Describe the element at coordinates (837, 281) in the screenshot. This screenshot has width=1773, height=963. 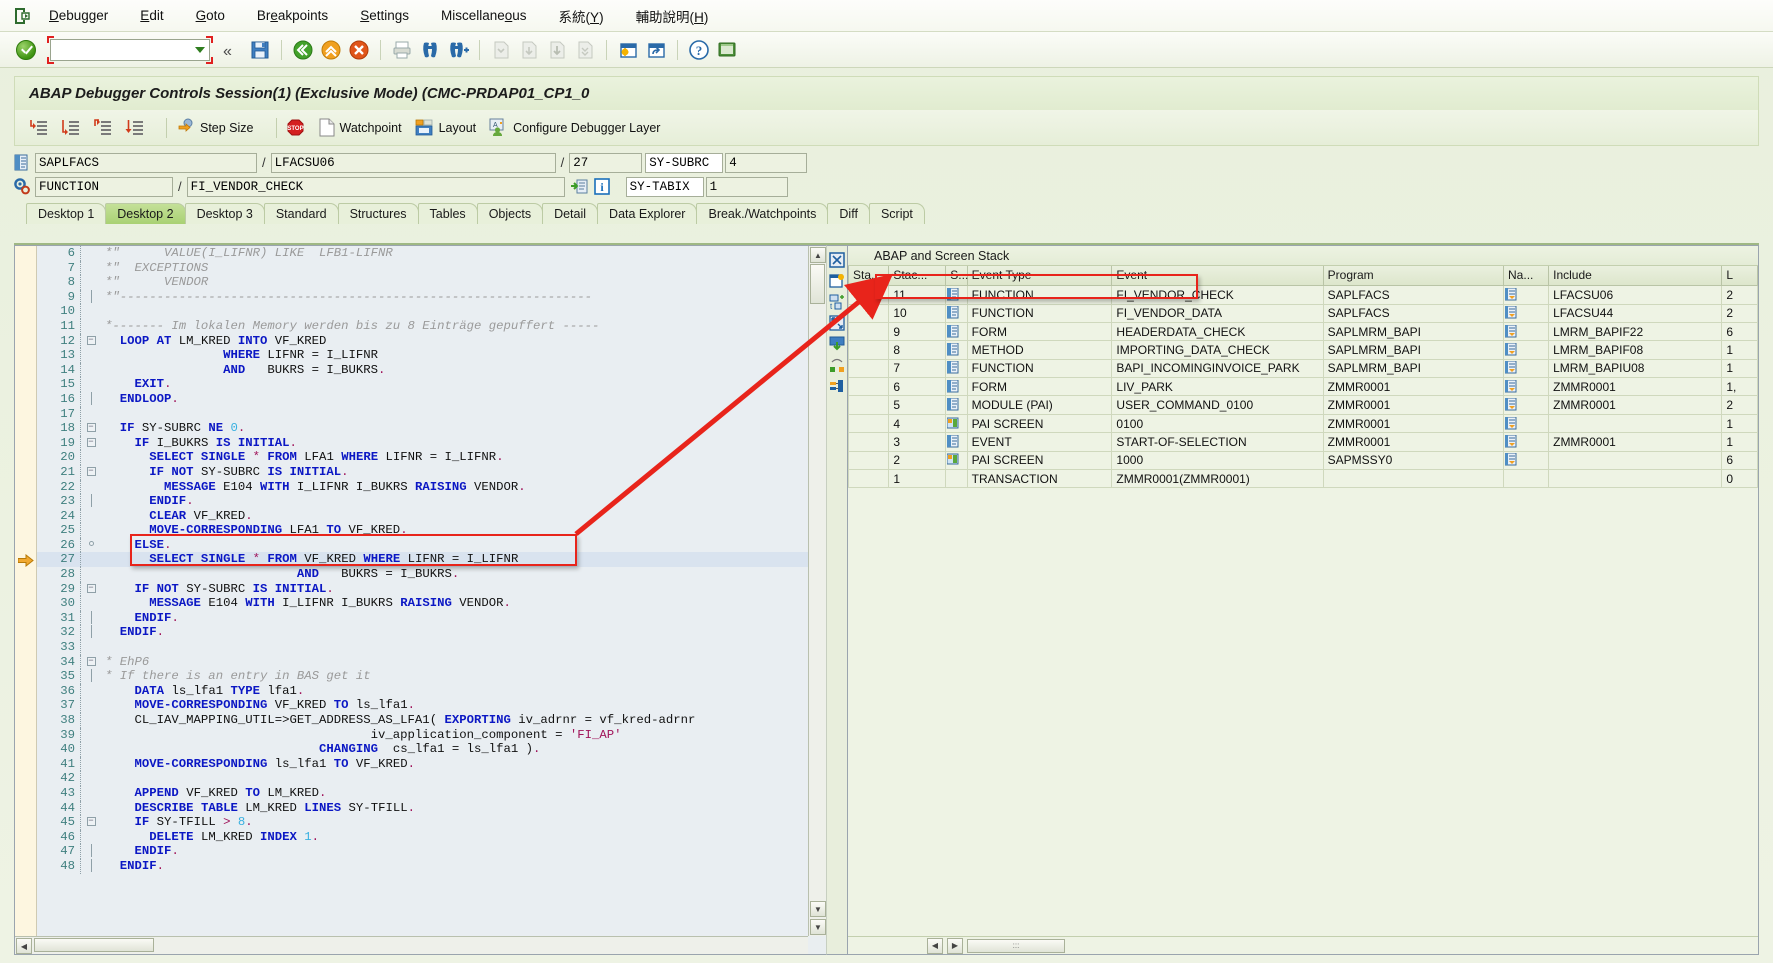
I see `new-window-icon` at that location.